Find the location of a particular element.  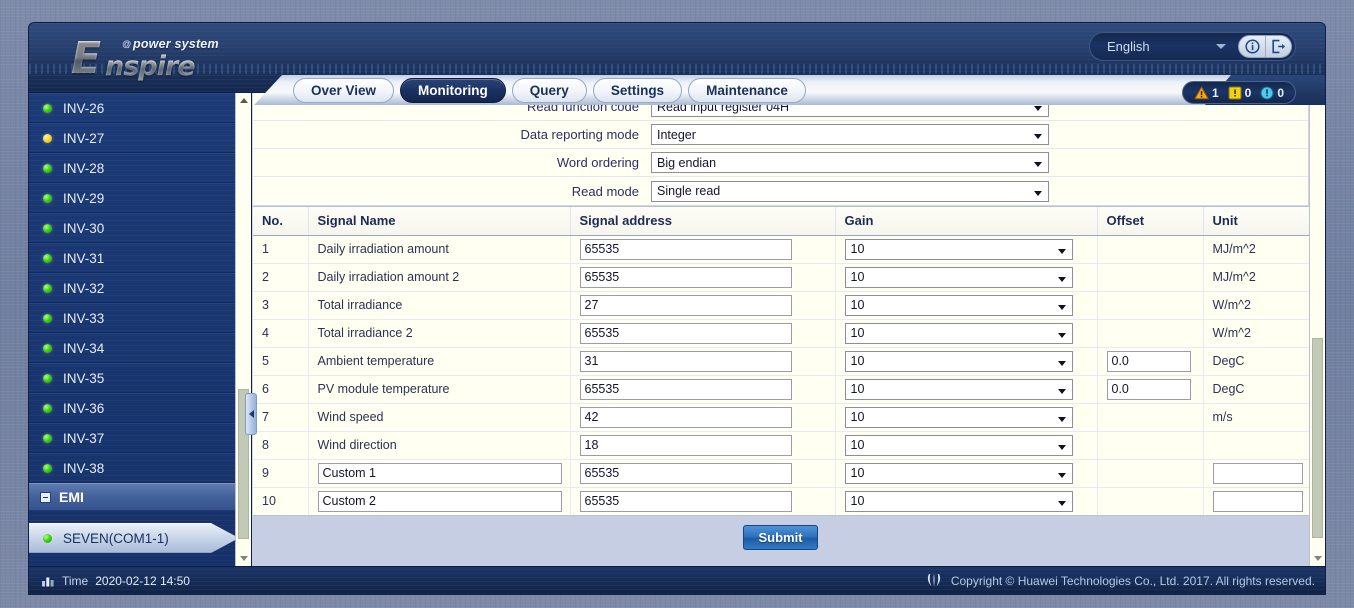

logout-icon is located at coordinates (1278, 46).